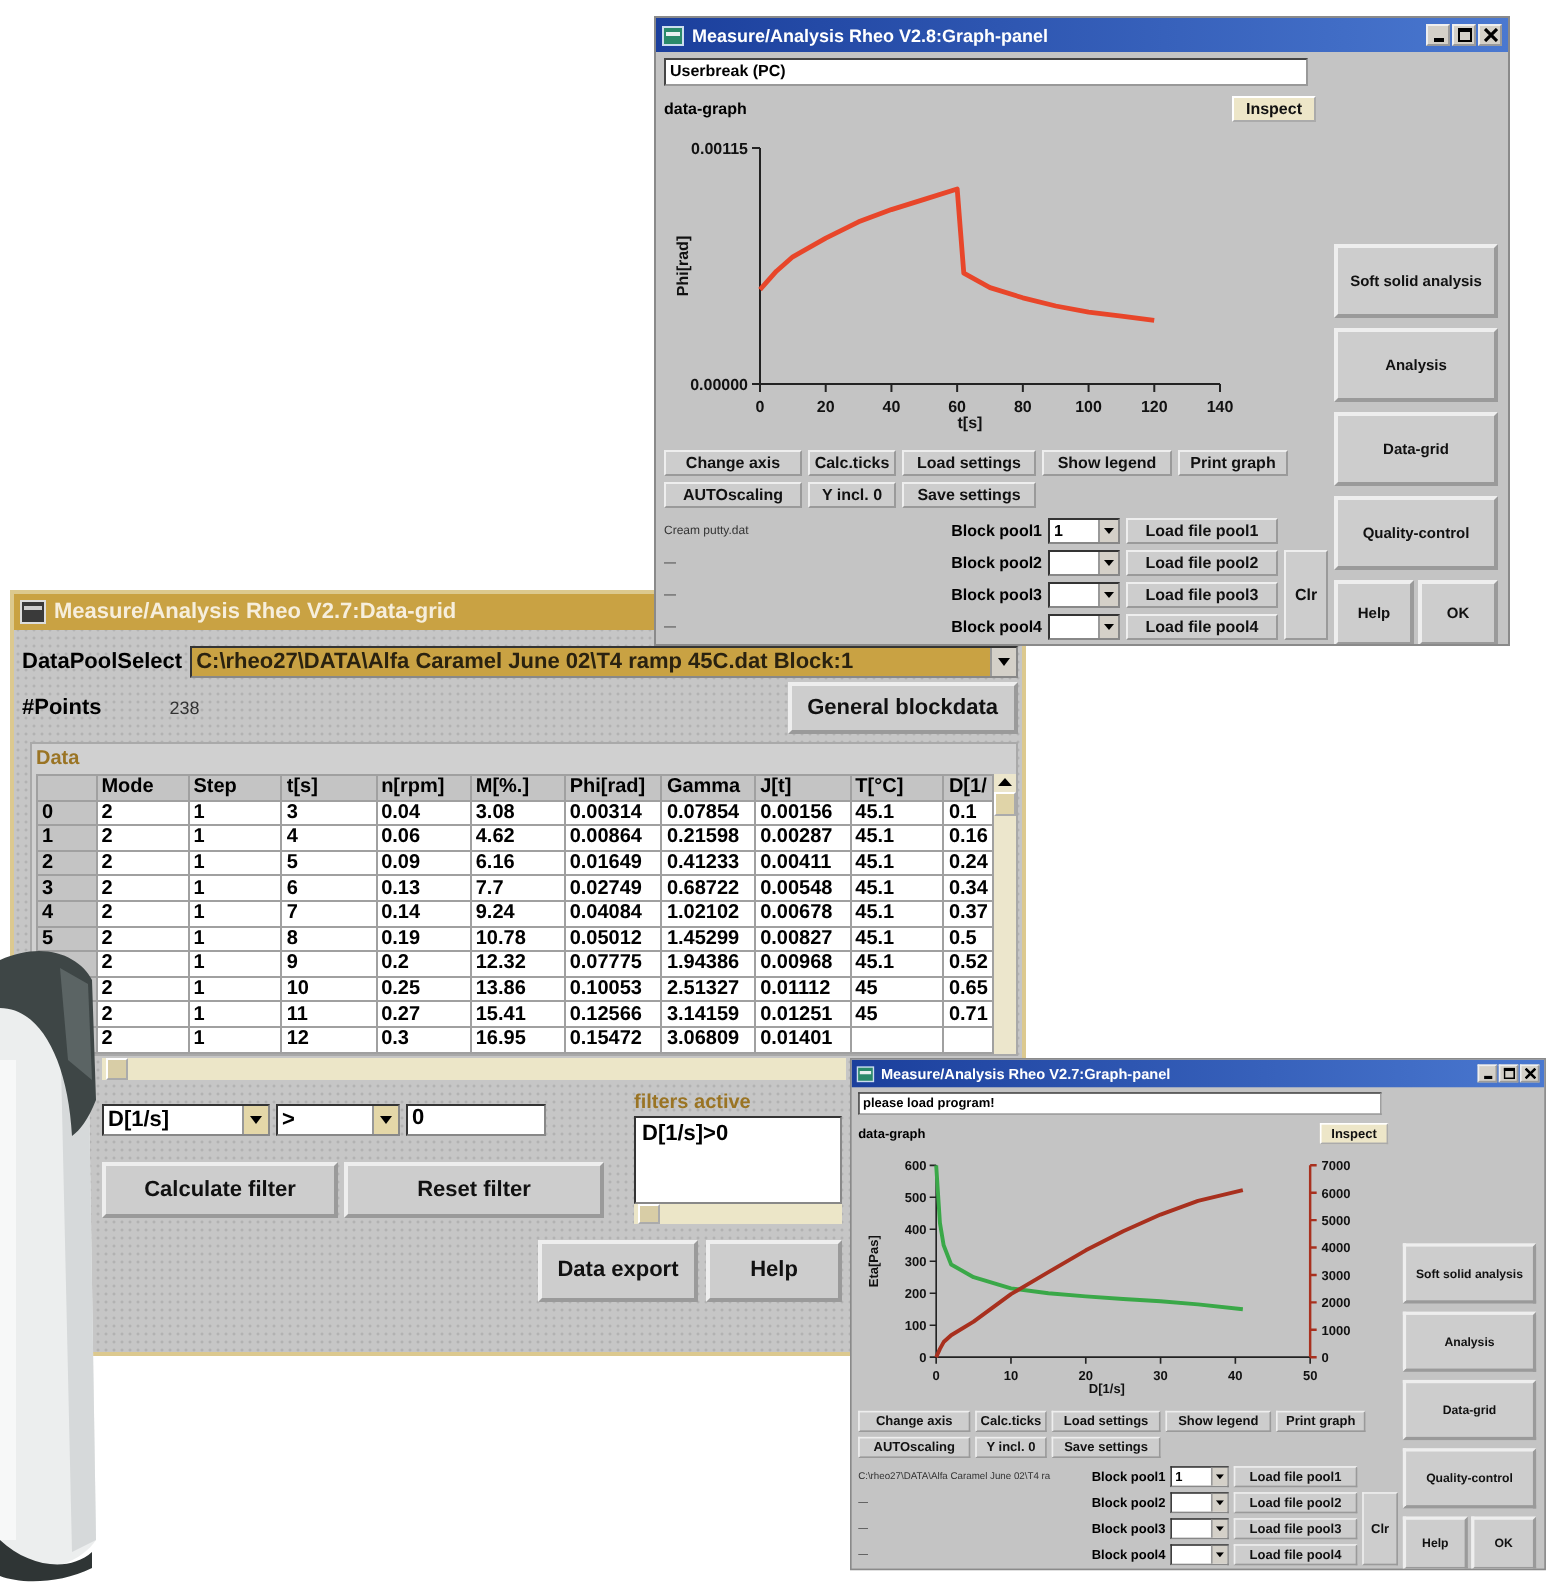 Image resolution: width=1546 pixels, height=1584 pixels. What do you see at coordinates (423, 788) in the screenshot?
I see `column-header: n[rpm]` at bounding box center [423, 788].